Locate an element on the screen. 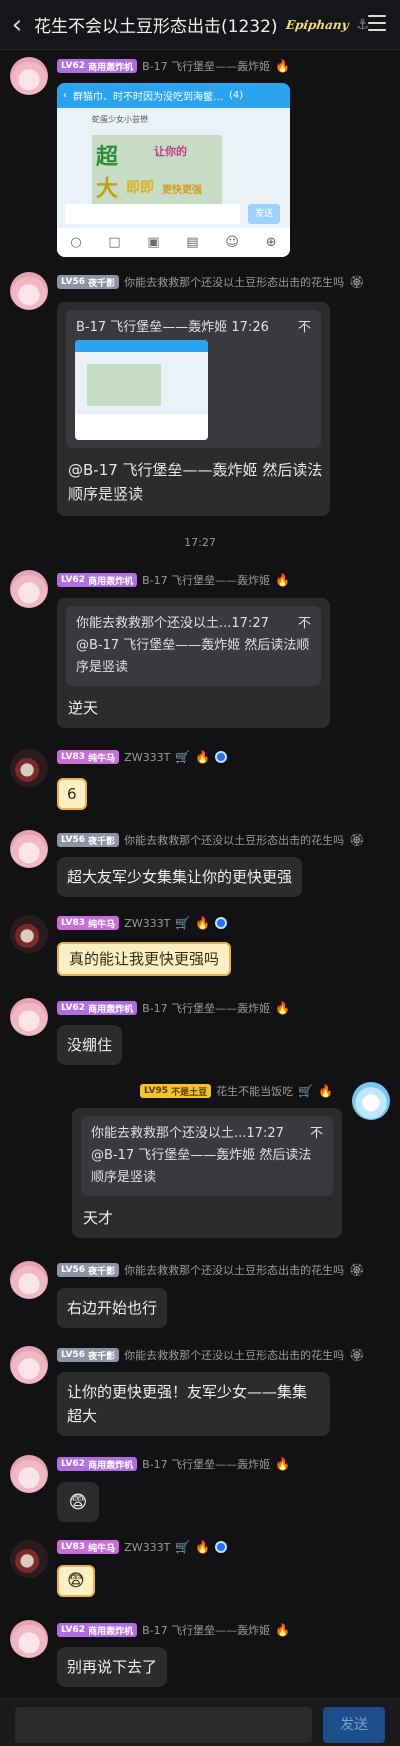  message-bubble: 没绷住 is located at coordinates (90, 1045).